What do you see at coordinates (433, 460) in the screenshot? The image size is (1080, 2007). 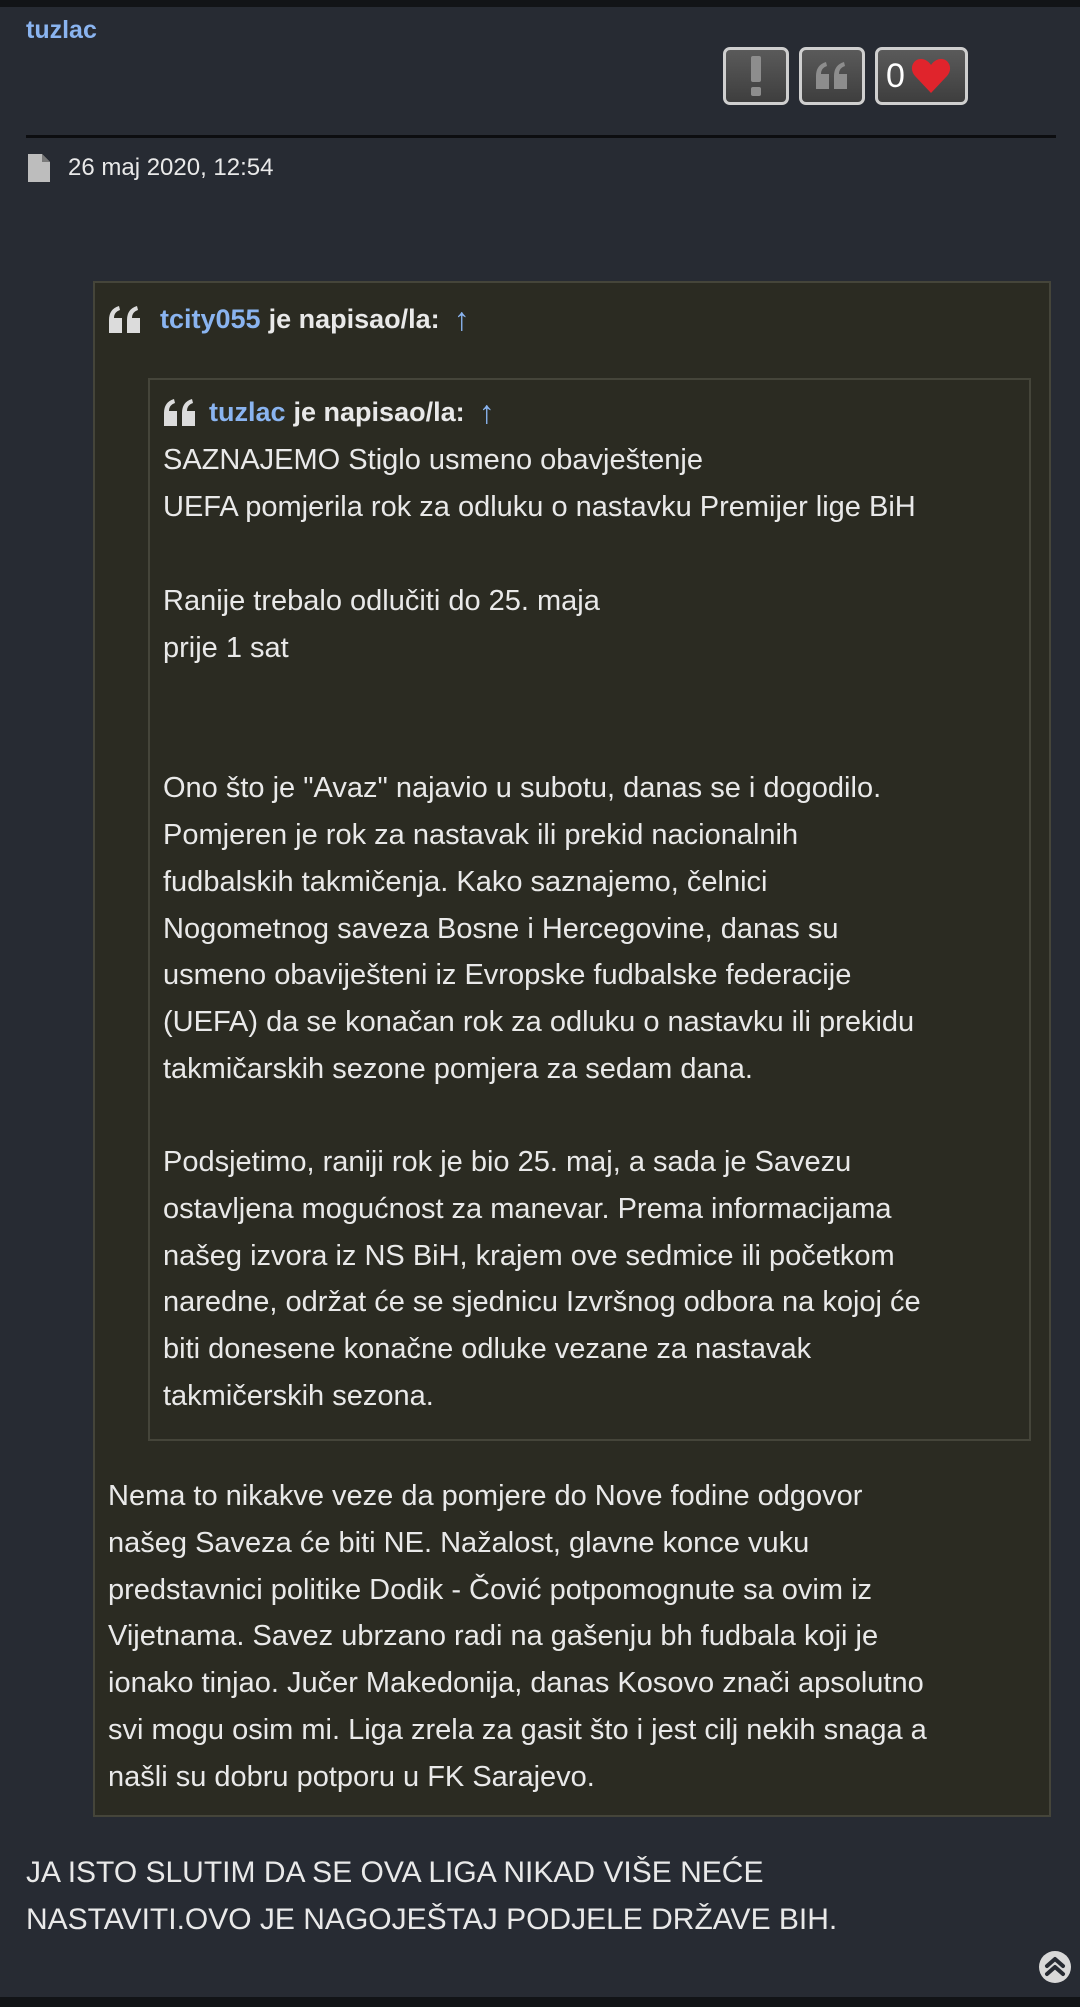 I see `quote-text-line: SAZNAJEMO Stiglo usmeno obavještenje` at bounding box center [433, 460].